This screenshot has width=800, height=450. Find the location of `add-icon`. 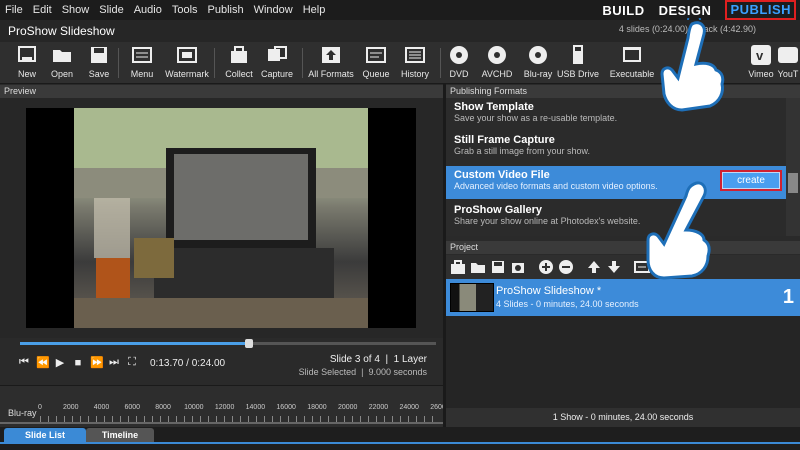

add-icon is located at coordinates (546, 267).